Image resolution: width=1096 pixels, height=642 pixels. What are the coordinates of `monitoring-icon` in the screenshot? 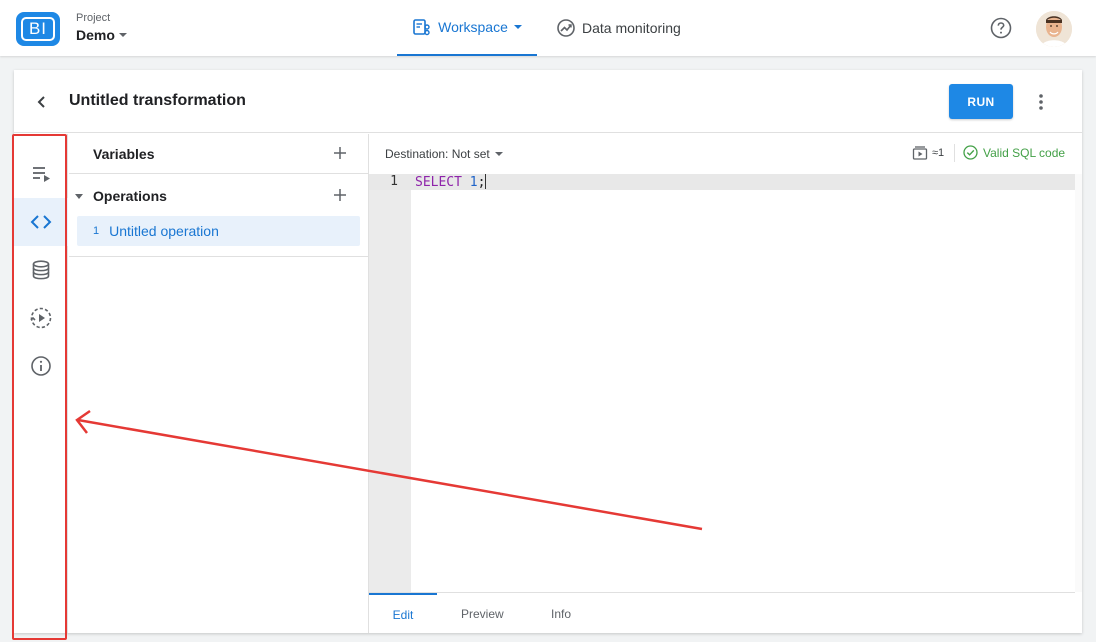 It's located at (566, 28).